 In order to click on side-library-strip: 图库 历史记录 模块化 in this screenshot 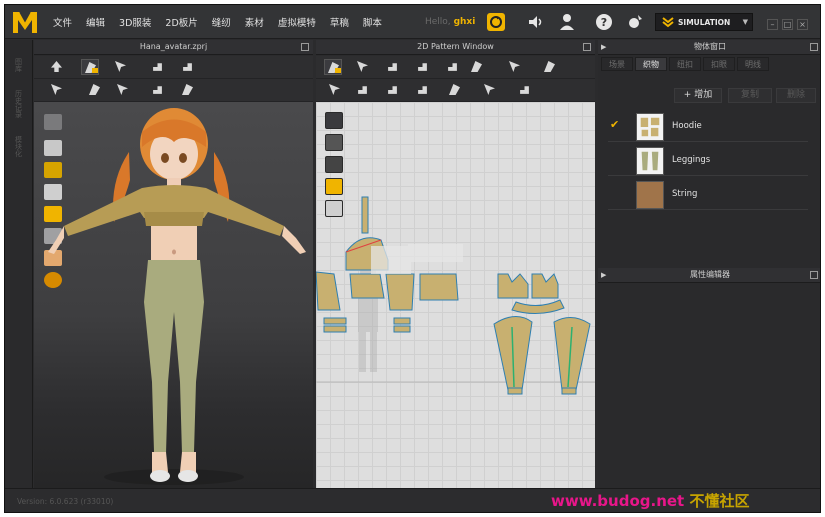, I will do `click(19, 264)`.